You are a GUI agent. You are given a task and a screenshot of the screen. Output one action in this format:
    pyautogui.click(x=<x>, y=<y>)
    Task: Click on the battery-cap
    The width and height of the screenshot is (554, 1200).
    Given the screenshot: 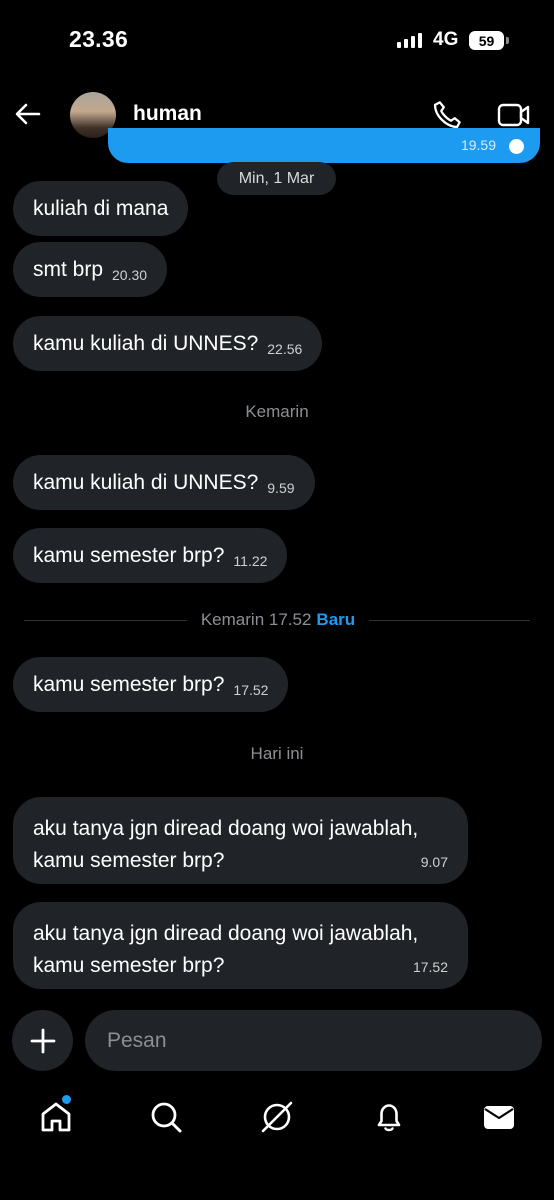 What is the action you would take?
    pyautogui.click(x=507, y=40)
    